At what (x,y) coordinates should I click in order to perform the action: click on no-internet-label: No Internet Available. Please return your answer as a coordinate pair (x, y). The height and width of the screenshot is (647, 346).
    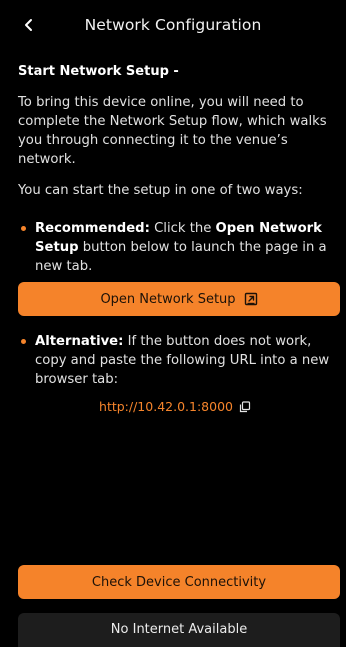
    Looking at the image, I should click on (179, 629).